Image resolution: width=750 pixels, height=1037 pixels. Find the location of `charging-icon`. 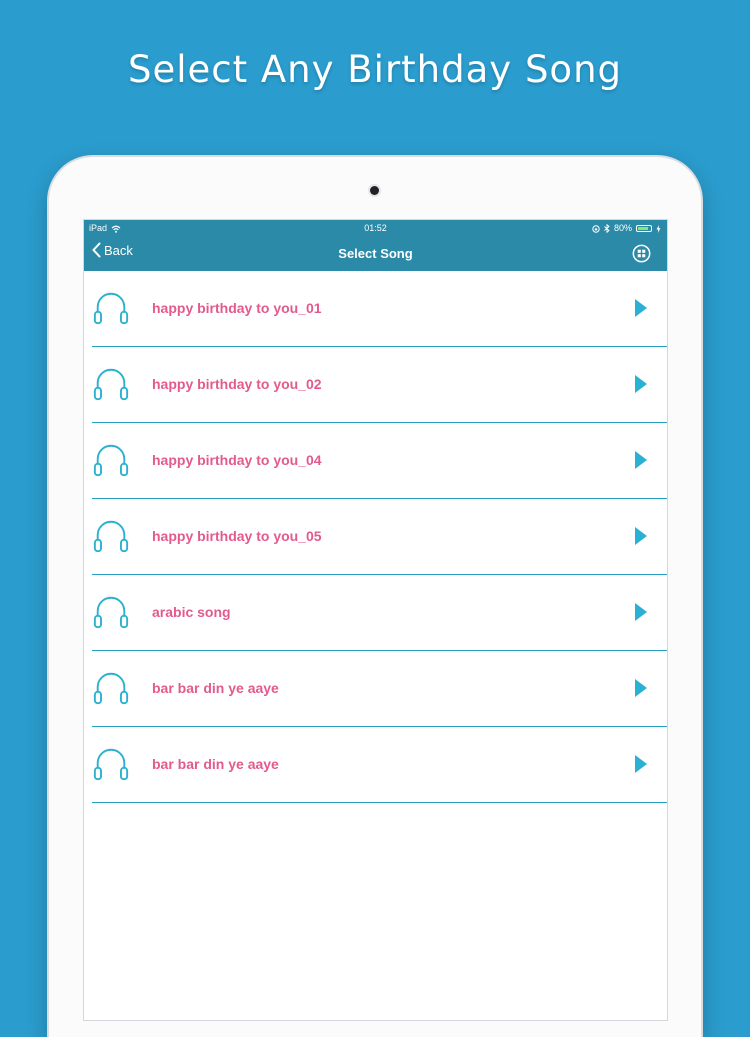

charging-icon is located at coordinates (658, 228).